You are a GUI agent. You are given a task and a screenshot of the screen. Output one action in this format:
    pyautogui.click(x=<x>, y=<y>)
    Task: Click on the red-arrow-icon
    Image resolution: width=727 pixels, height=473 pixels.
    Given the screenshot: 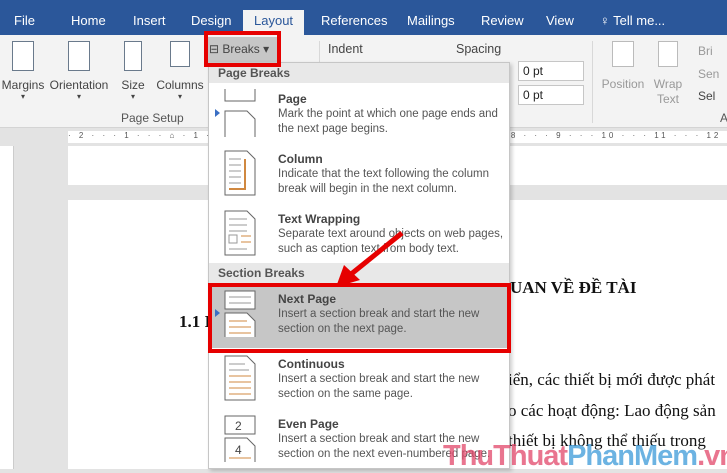 What is the action you would take?
    pyautogui.click(x=370, y=259)
    